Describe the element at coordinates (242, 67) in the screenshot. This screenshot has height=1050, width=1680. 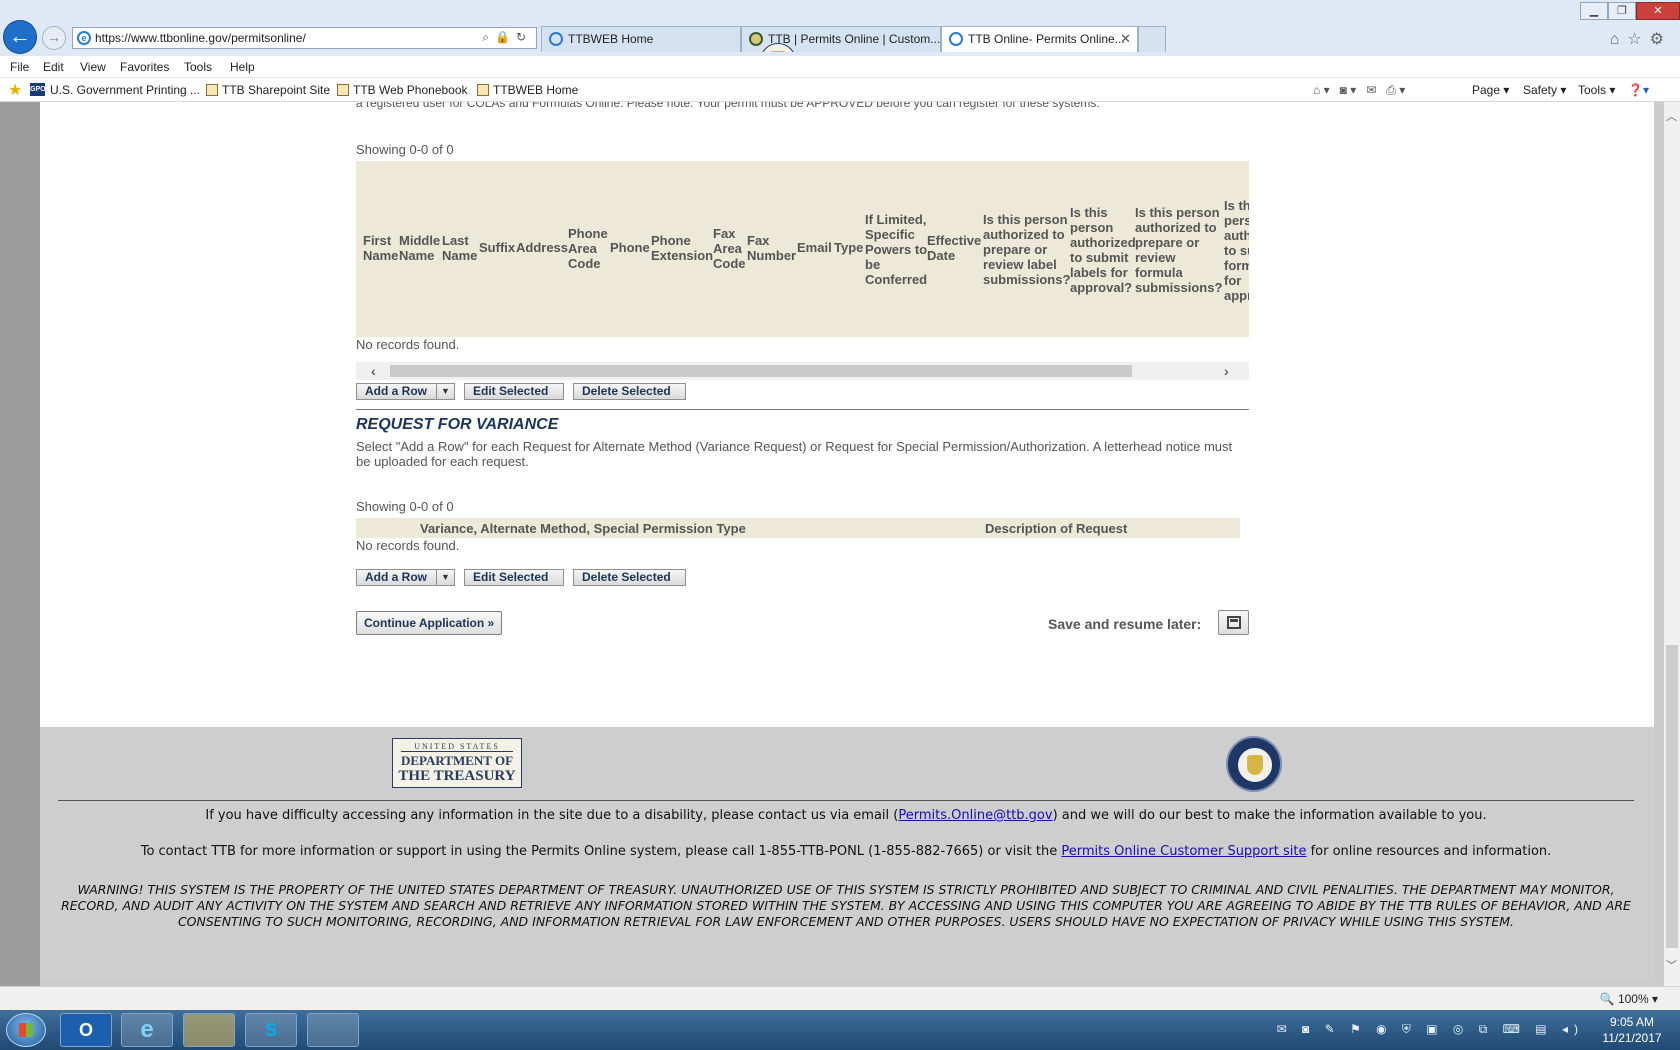
I see `menu-help: Help` at that location.